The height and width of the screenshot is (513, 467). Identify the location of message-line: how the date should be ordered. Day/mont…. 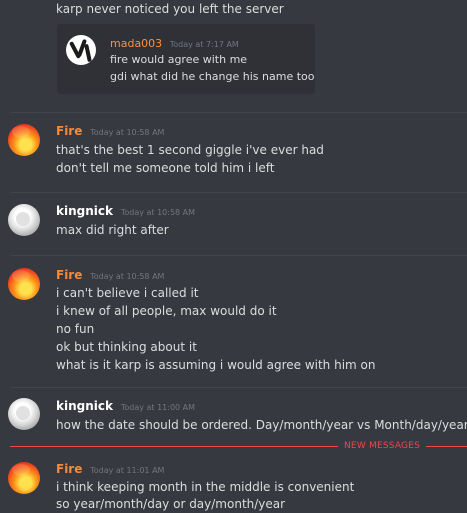
(261, 425).